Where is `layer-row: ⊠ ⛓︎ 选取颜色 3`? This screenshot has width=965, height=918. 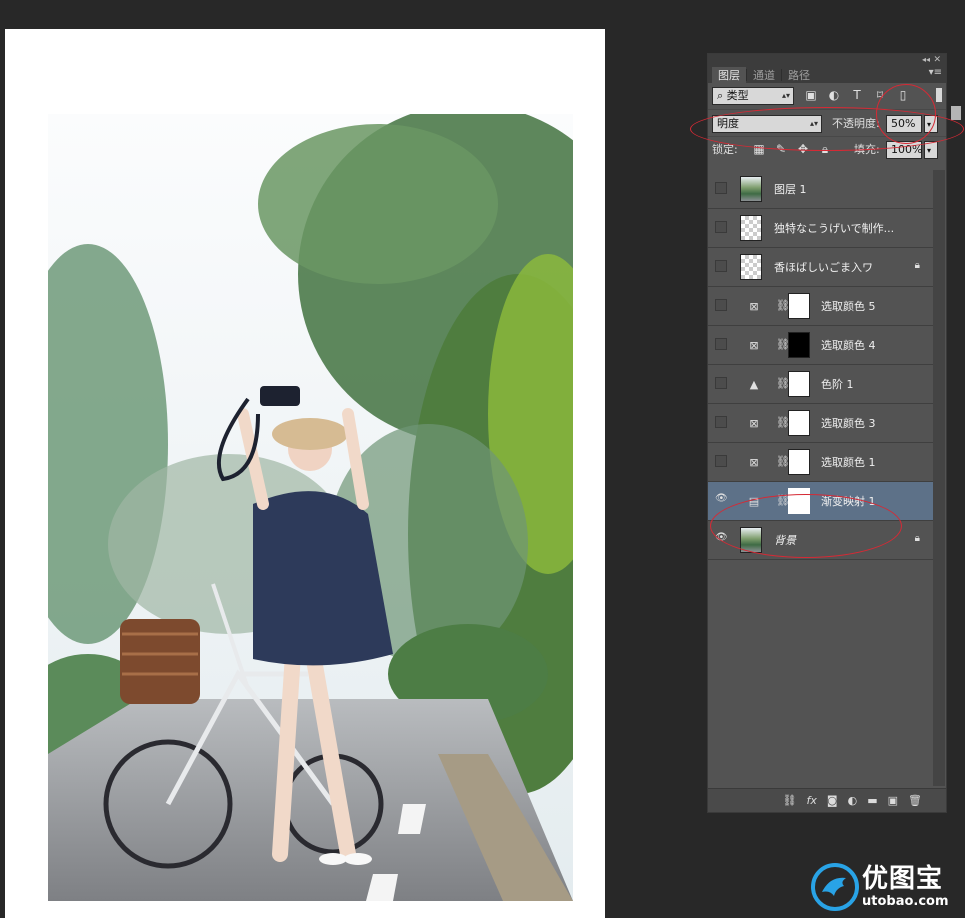 layer-row: ⊠ ⛓︎ 选取颜色 3 is located at coordinates (821, 423).